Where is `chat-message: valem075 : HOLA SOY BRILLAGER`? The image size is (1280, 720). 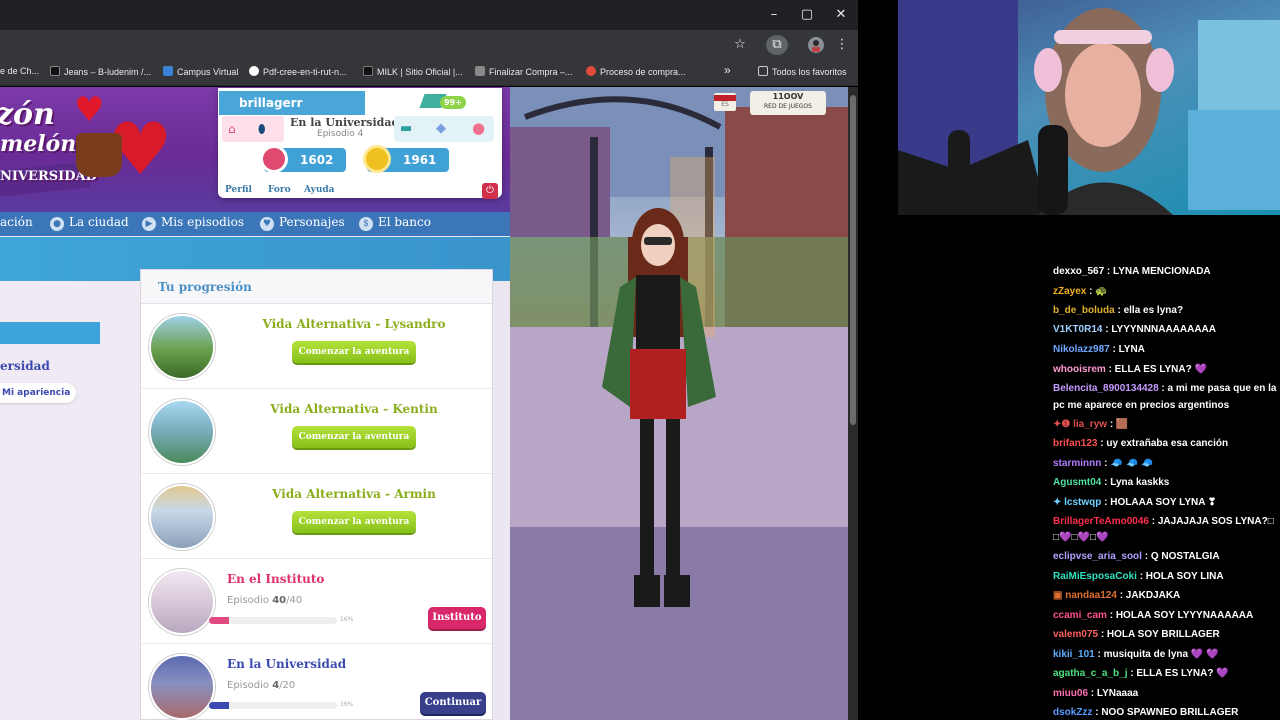
chat-message: valem075 : HOLA SOY BRILLAGER is located at coordinates (1166, 635).